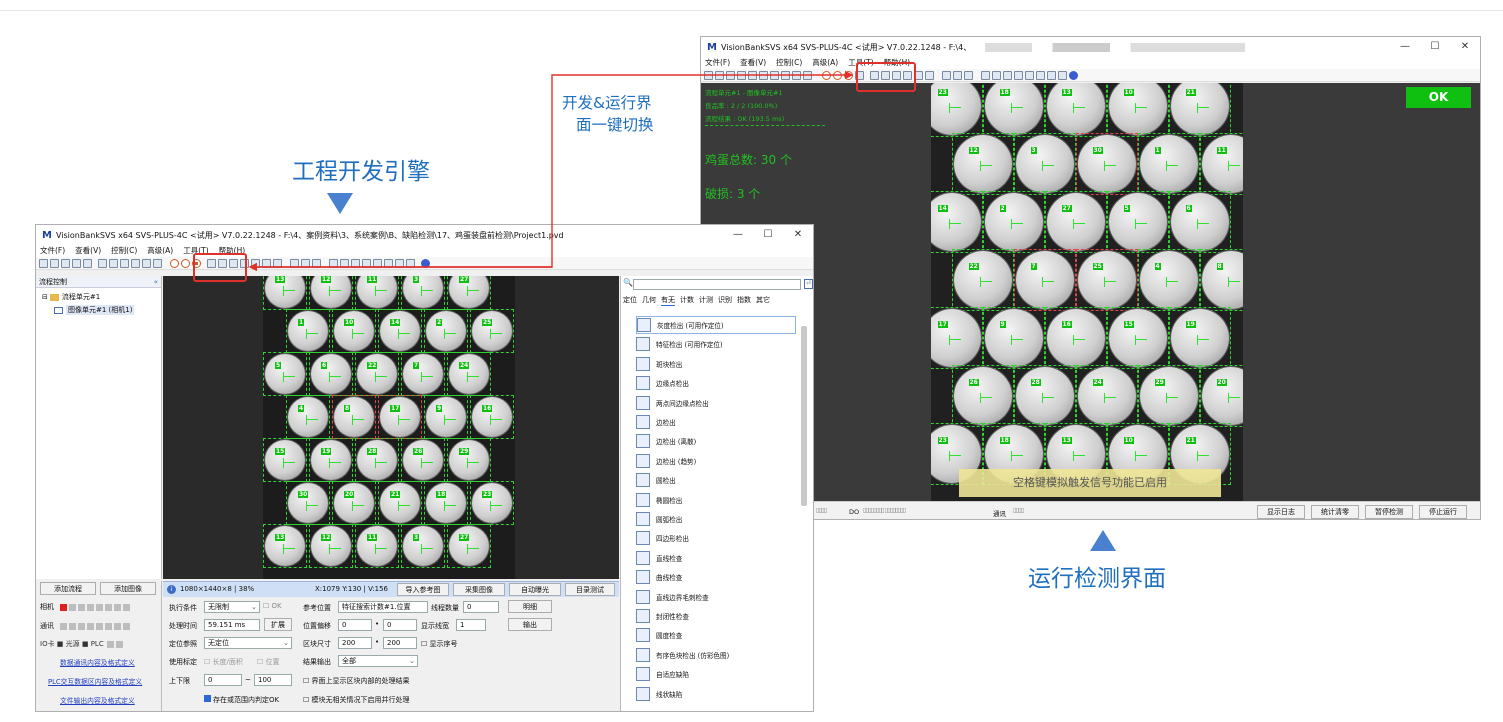 Image resolution: width=1503 pixels, height=722 pixels. I want to click on auto-exposure-button: 自动曝光, so click(535, 589).